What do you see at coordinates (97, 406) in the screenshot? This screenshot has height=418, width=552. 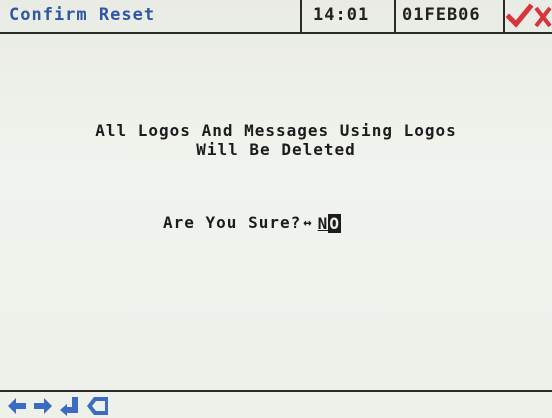 I see `back-icon` at bounding box center [97, 406].